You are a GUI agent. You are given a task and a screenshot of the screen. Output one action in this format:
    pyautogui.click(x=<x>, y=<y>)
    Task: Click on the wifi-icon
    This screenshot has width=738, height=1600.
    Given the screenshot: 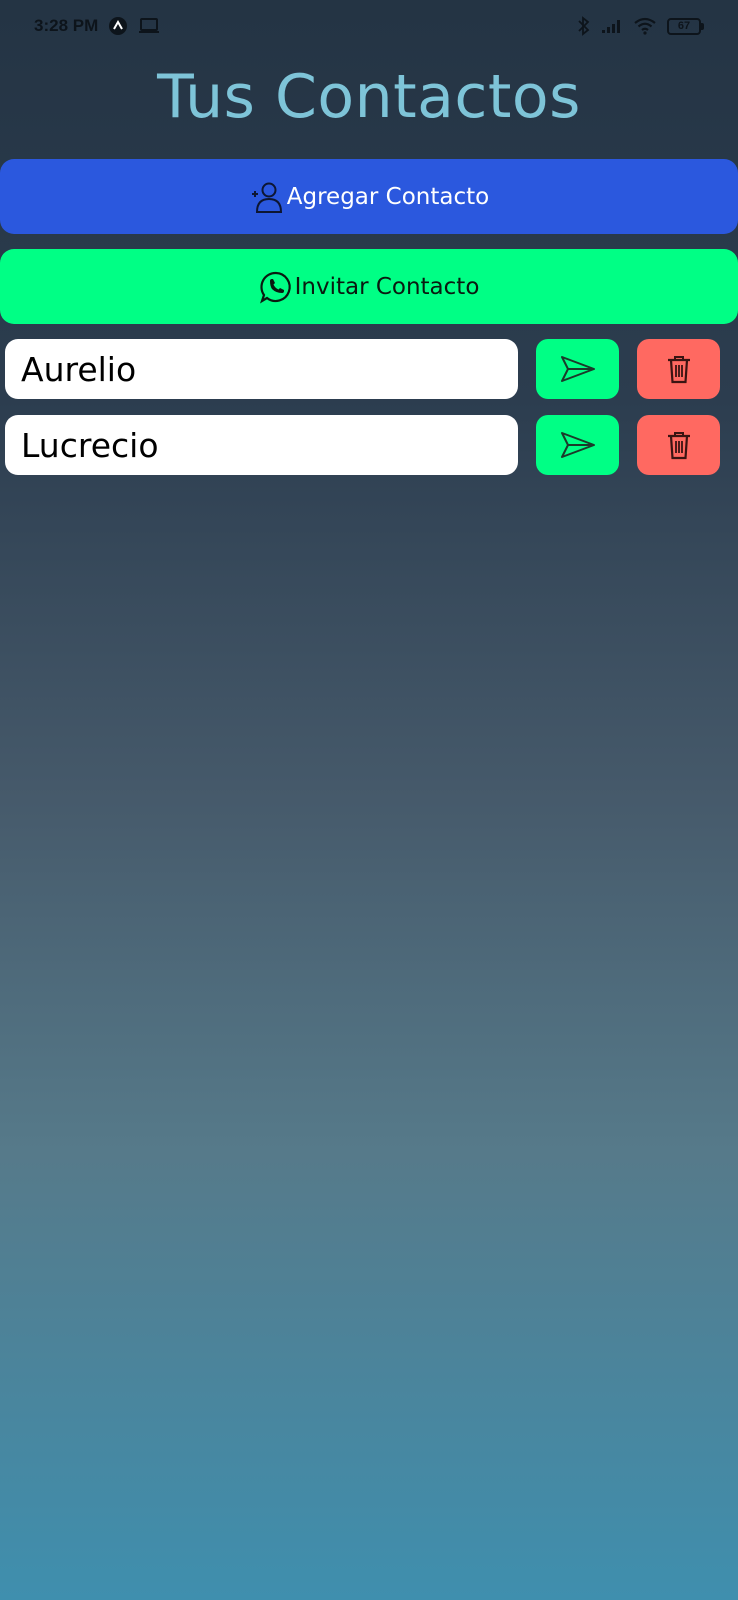 What is the action you would take?
    pyautogui.click(x=645, y=26)
    